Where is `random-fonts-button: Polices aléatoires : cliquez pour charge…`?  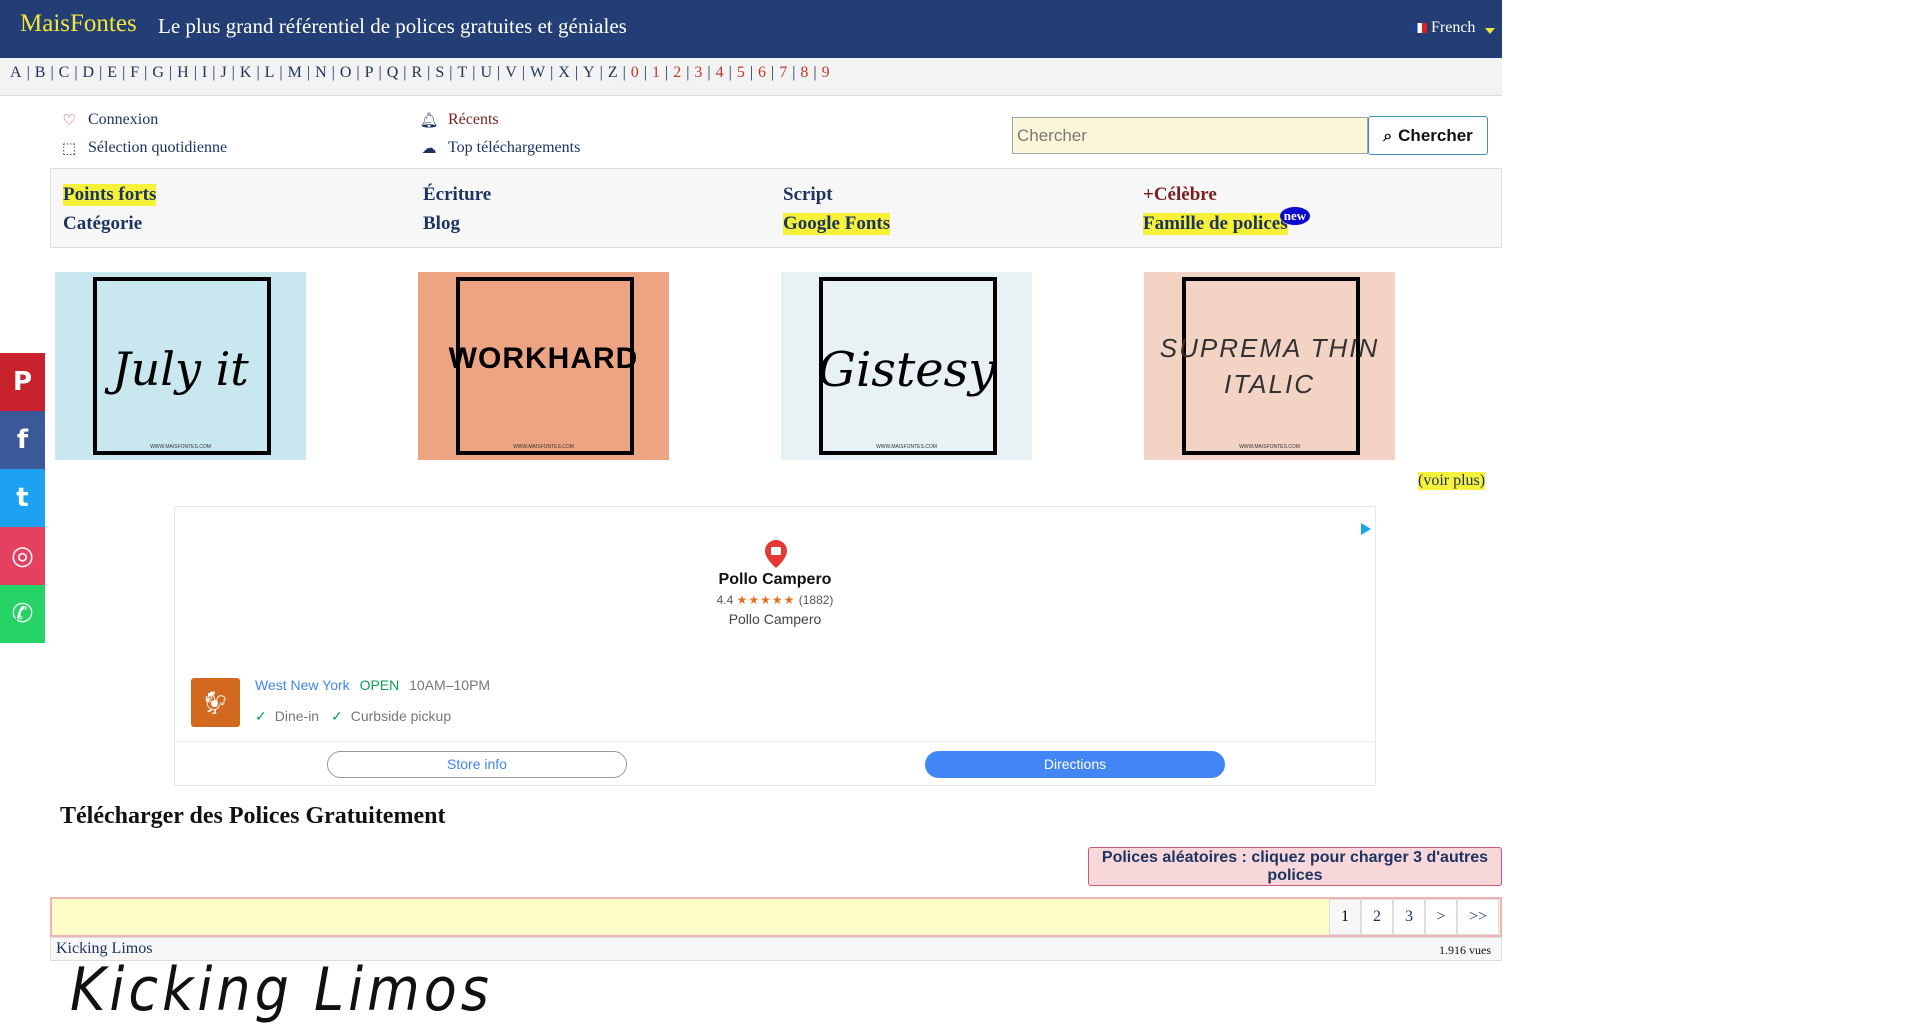 random-fonts-button: Polices aléatoires : cliquez pour charge… is located at coordinates (1295, 866).